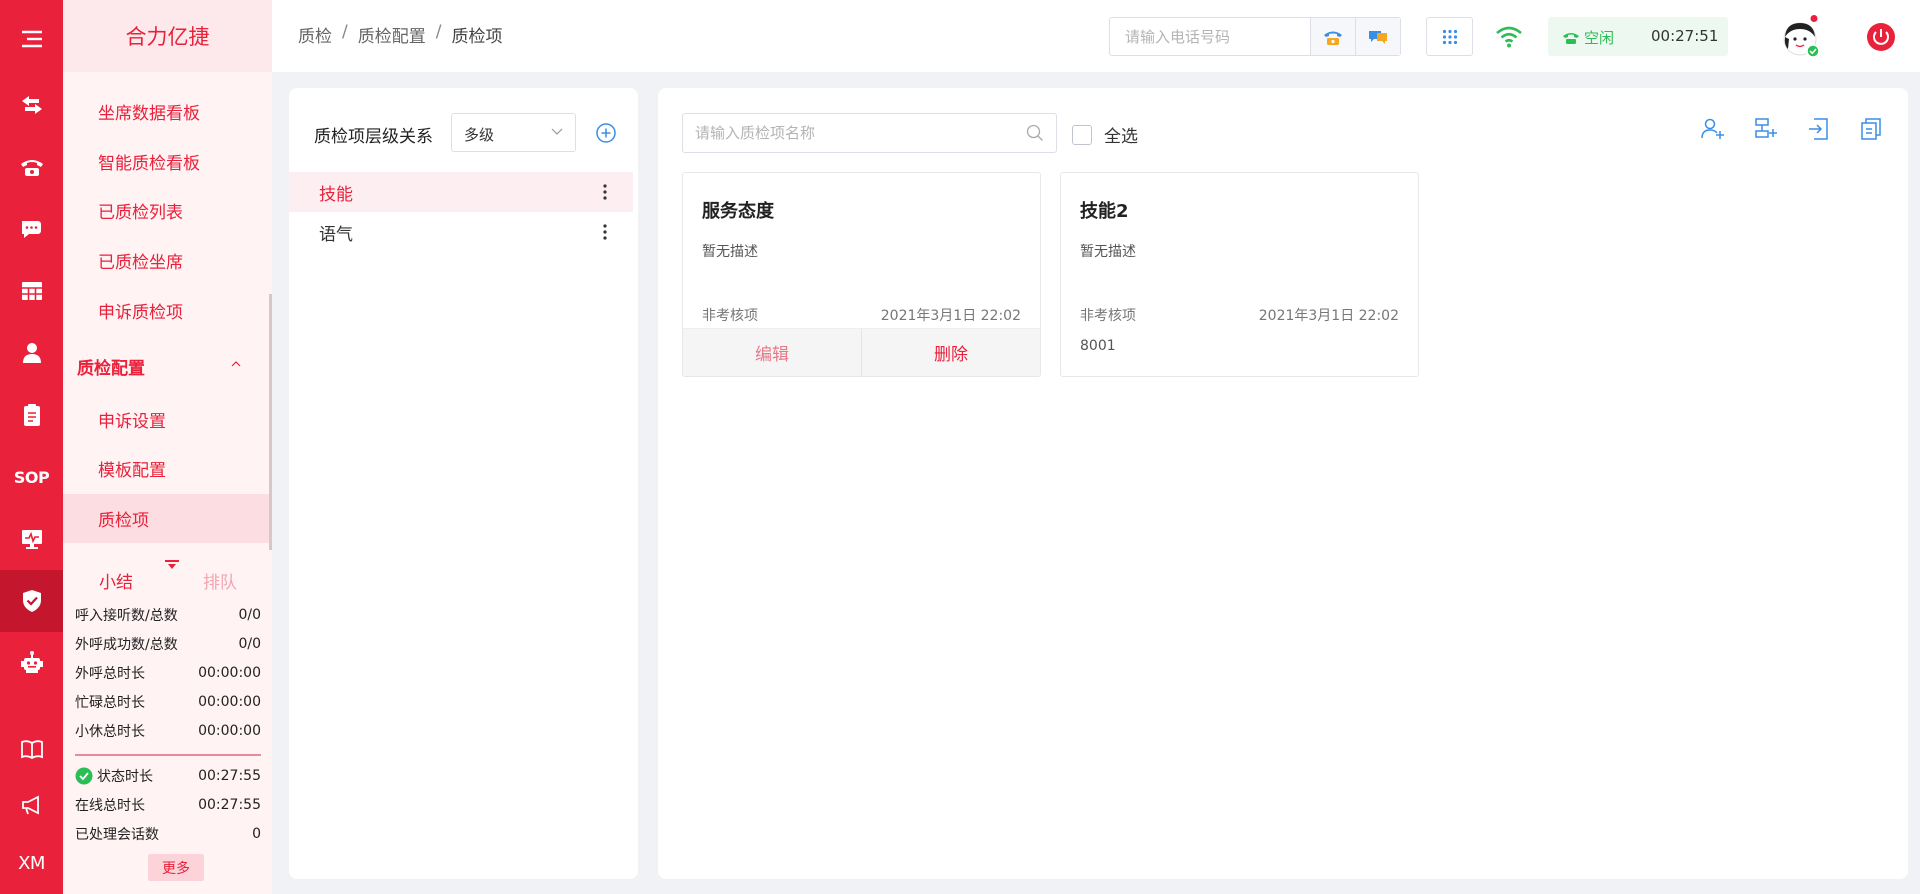 Image resolution: width=1920 pixels, height=894 pixels. What do you see at coordinates (843, 133) in the screenshot?
I see `qc-item-search-input` at bounding box center [843, 133].